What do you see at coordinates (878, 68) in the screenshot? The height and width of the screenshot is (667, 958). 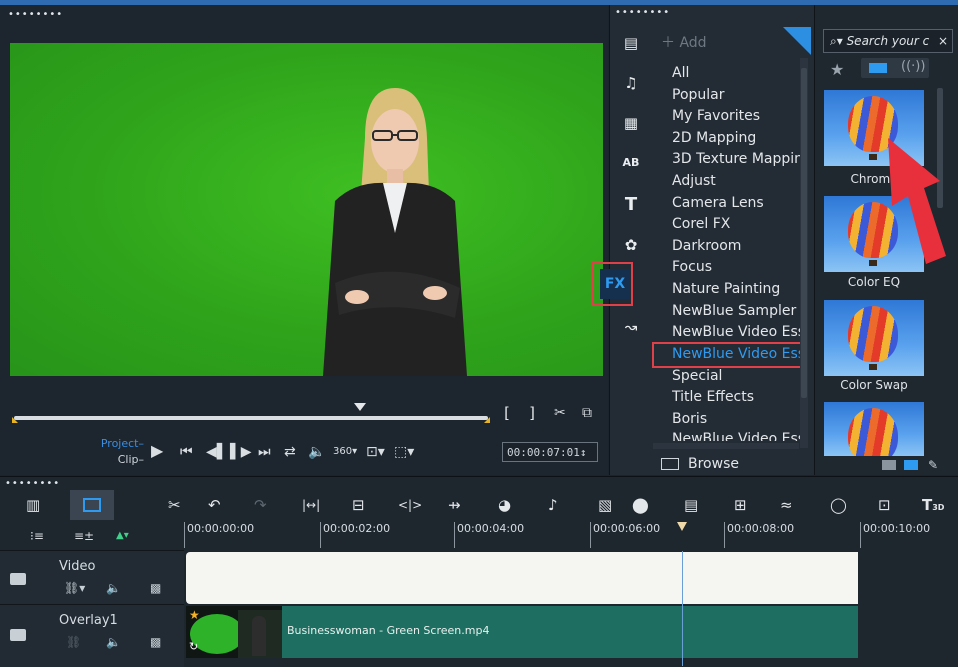 I see `video-filter-icon` at bounding box center [878, 68].